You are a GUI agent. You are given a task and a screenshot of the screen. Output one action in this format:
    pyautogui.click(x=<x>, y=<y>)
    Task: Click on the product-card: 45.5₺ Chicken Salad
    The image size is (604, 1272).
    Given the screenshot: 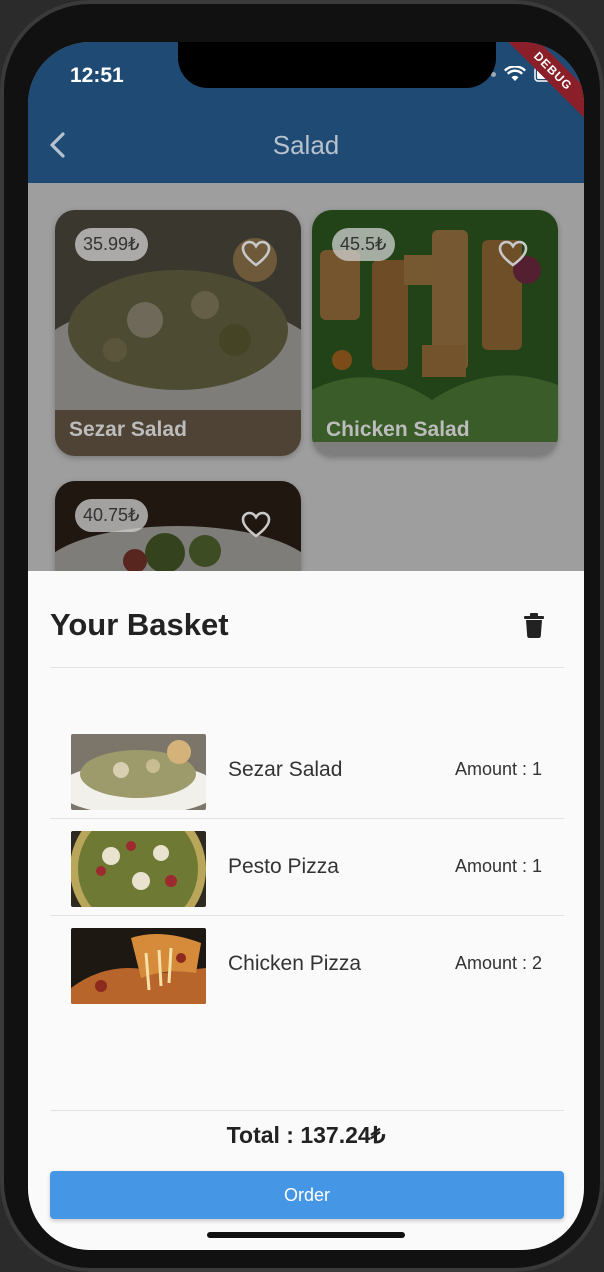 What is the action you would take?
    pyautogui.click(x=435, y=333)
    